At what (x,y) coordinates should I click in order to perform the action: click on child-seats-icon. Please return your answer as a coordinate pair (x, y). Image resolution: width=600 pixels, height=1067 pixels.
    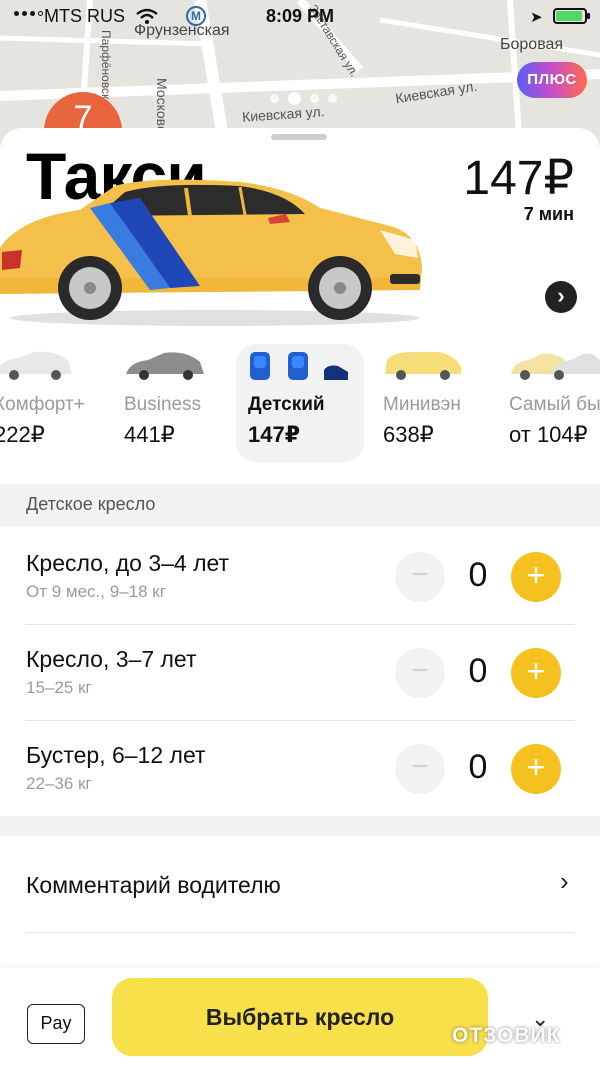
    Looking at the image, I should click on (299, 366).